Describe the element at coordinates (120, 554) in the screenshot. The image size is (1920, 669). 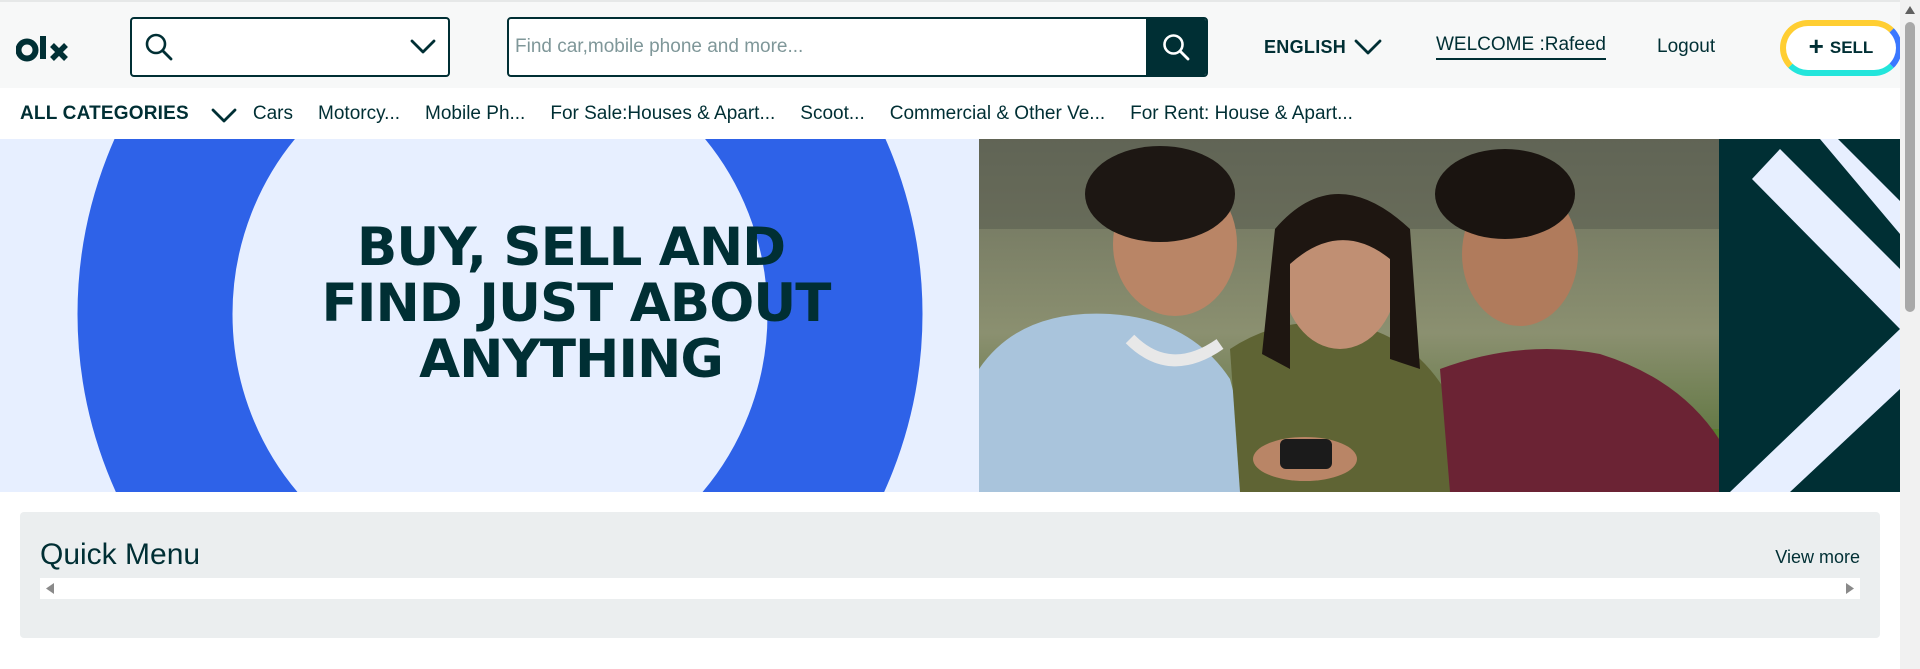
I see `quick-menu-title: Quick Menu` at that location.